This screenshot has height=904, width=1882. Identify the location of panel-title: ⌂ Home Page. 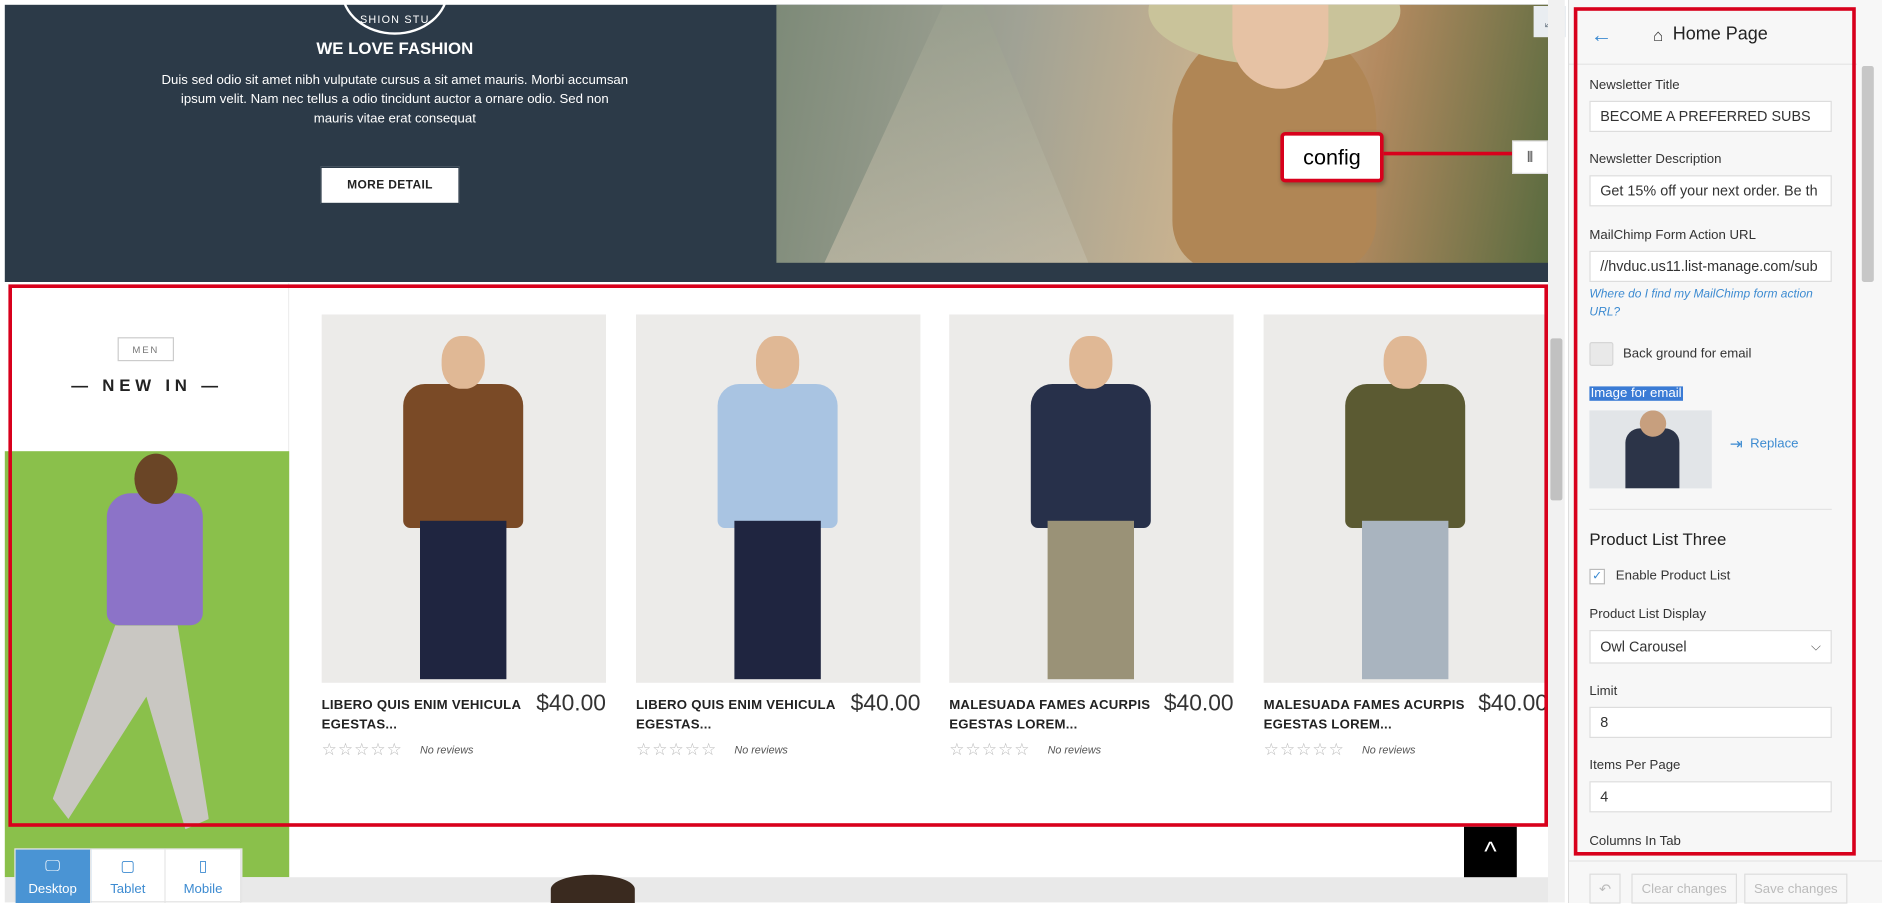
(1710, 34).